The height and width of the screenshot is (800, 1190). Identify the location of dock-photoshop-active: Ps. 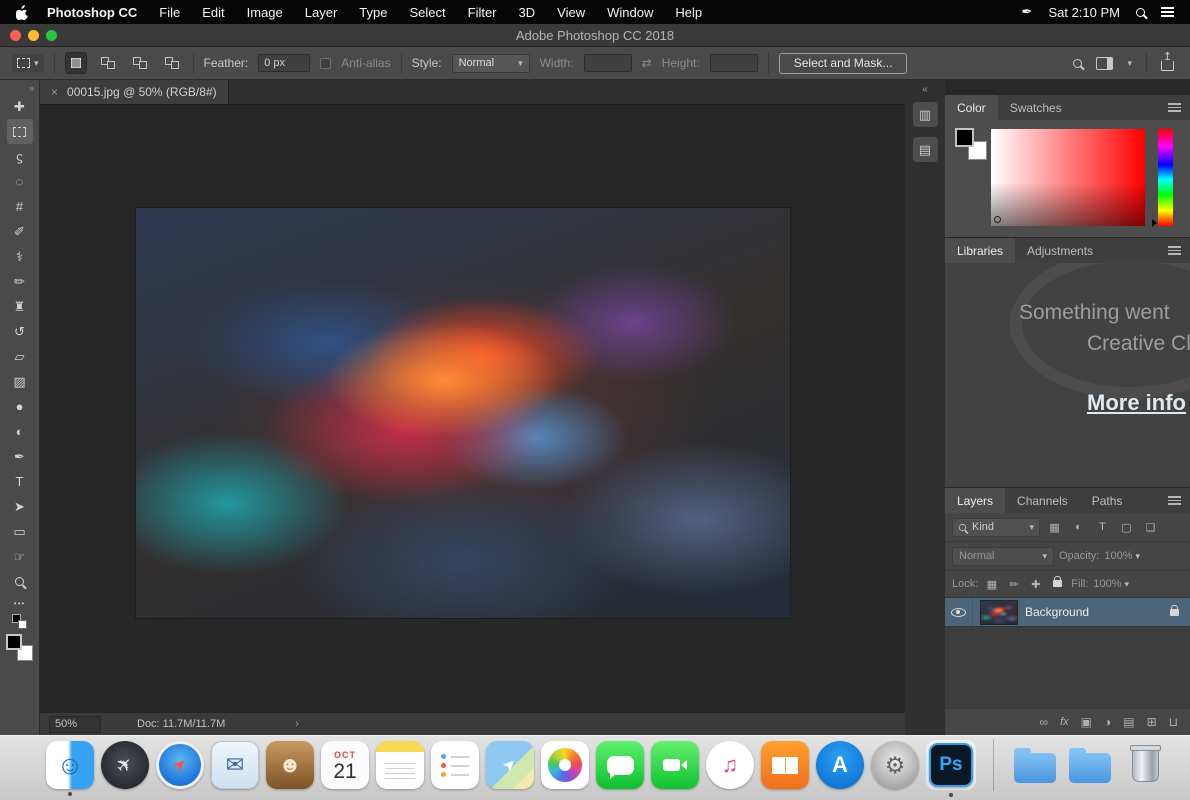
(951, 768).